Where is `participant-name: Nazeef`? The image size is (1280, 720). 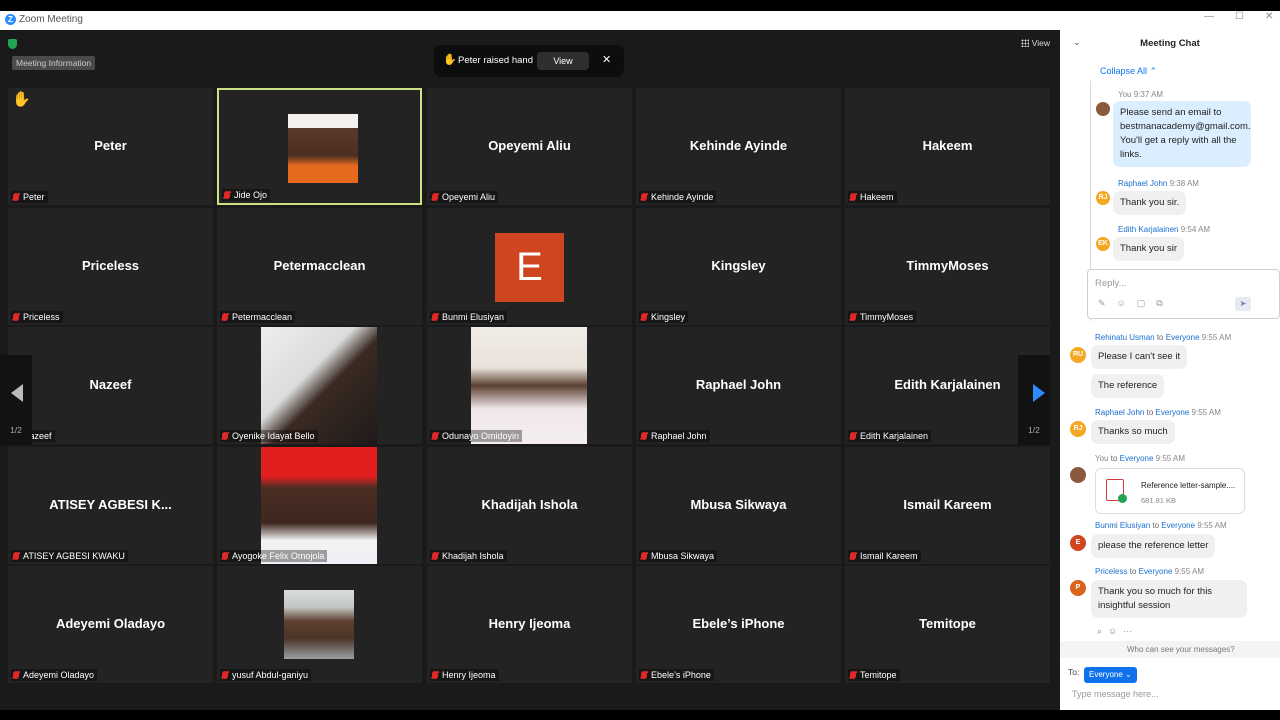
participant-name: Nazeef is located at coordinates (110, 384).